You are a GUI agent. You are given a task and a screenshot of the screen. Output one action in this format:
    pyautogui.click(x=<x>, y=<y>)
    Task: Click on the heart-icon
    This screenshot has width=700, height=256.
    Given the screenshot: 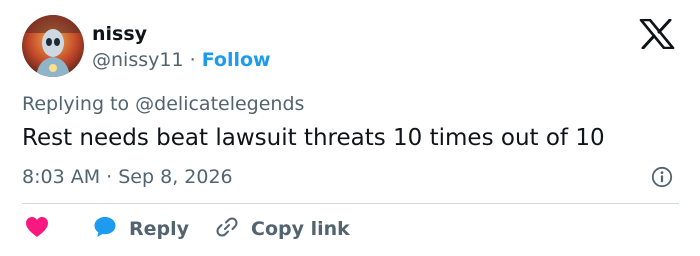 What is the action you would take?
    pyautogui.click(x=37, y=229)
    